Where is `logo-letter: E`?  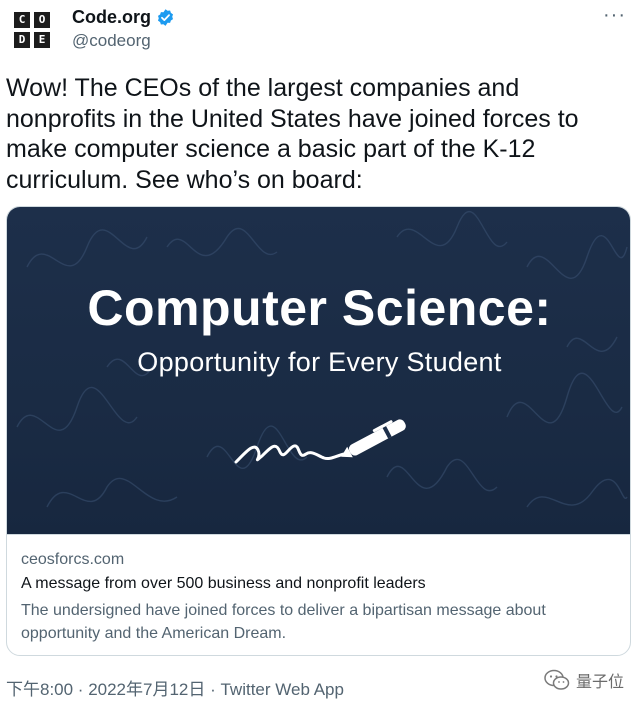 logo-letter: E is located at coordinates (42, 40).